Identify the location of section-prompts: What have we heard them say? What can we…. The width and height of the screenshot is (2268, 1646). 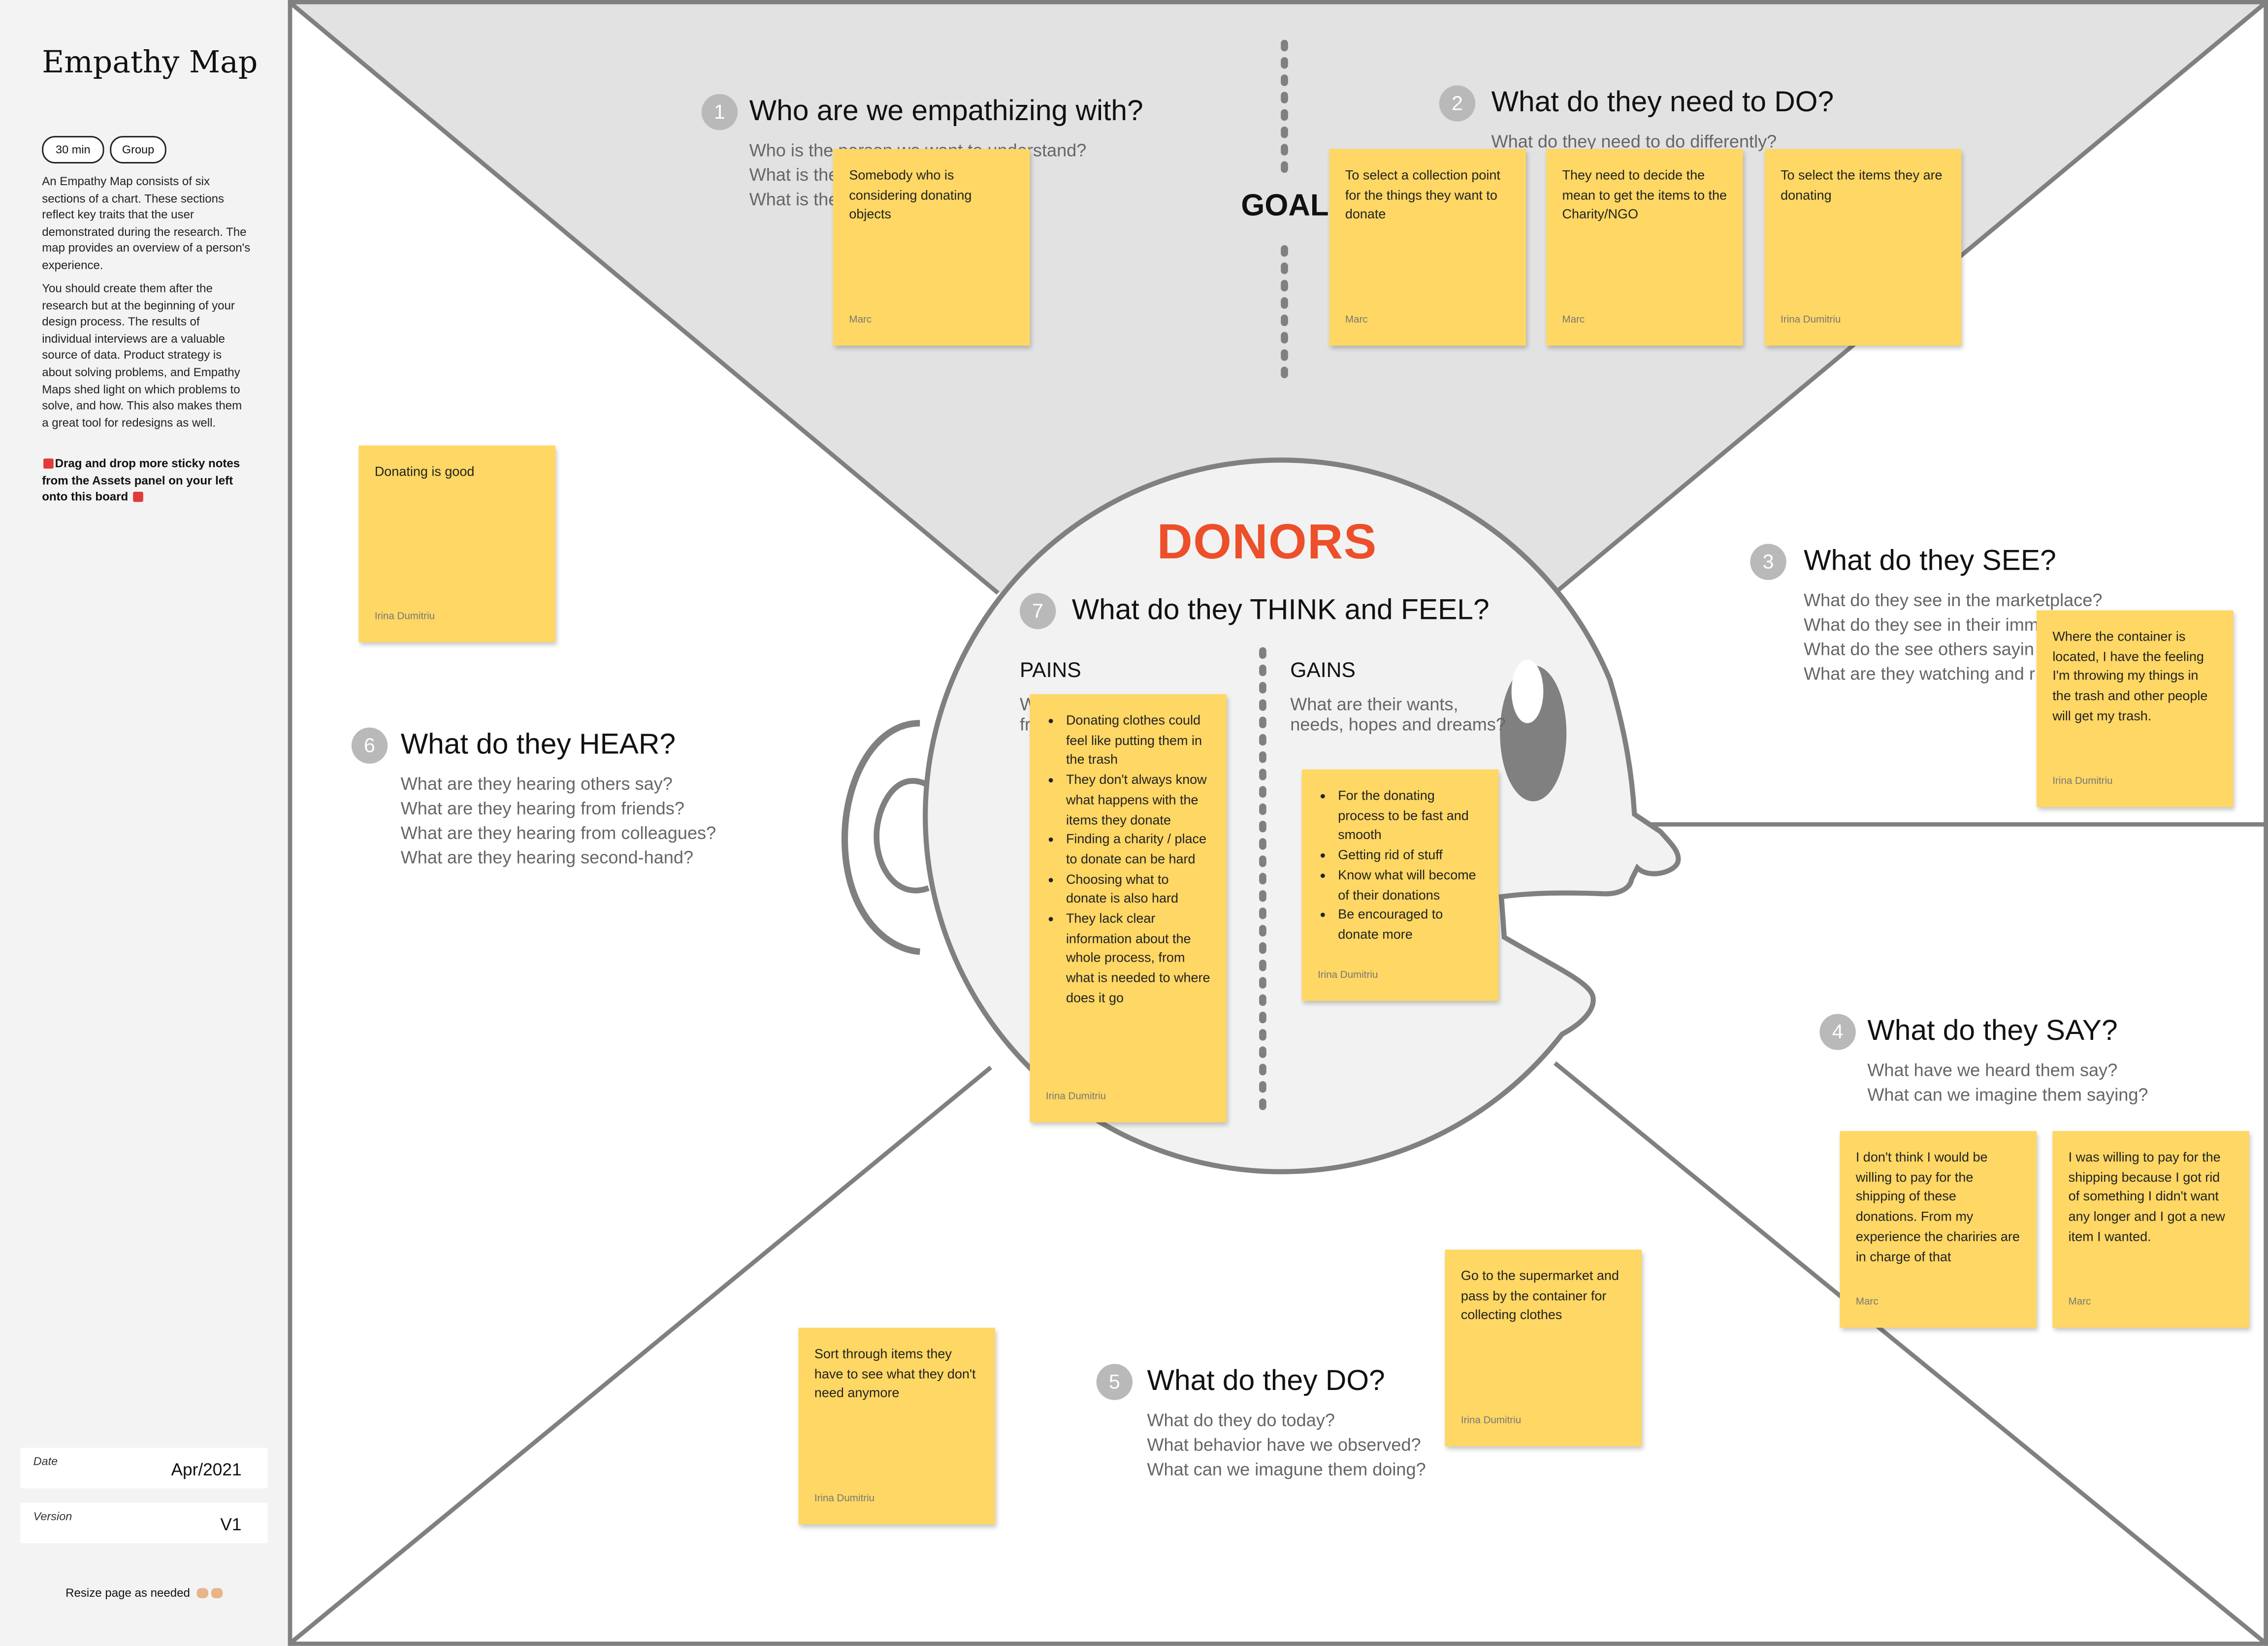
(2008, 1083).